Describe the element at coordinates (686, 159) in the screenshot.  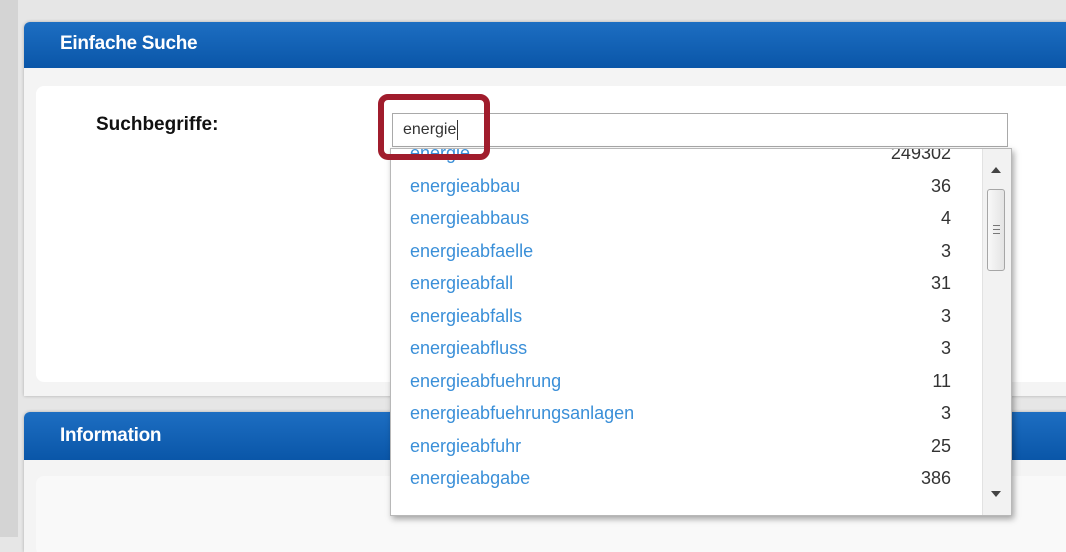
I see `suggestion-item: energie 249302` at that location.